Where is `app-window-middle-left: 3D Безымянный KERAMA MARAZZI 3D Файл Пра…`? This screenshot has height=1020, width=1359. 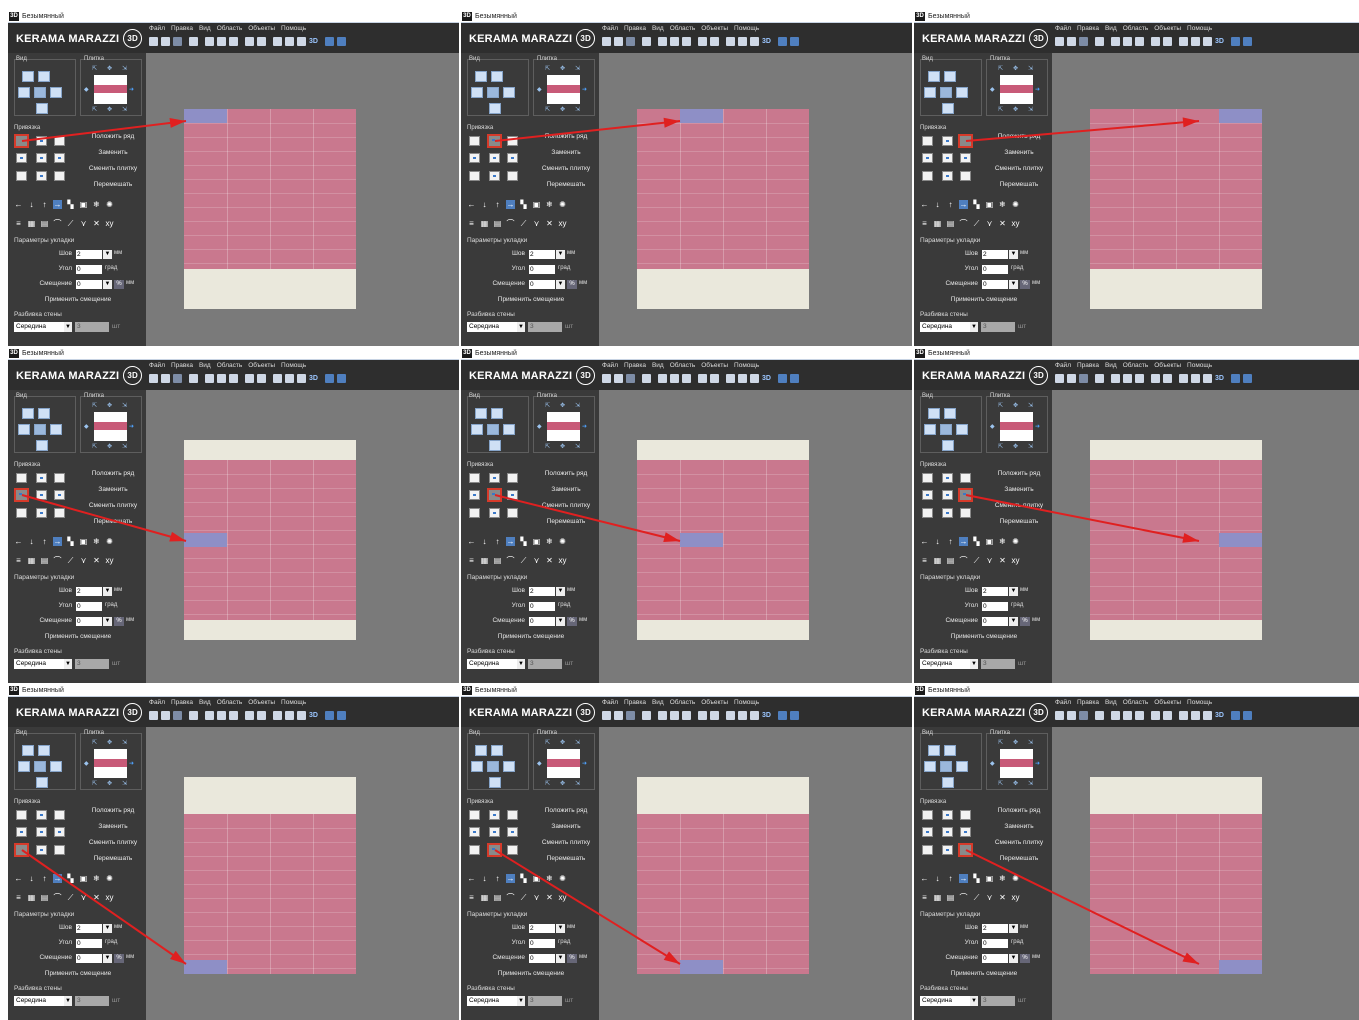
app-window-middle-left: 3D Безымянный KERAMA MARAZZI 3D Файл Пра… is located at coordinates (233, 515).